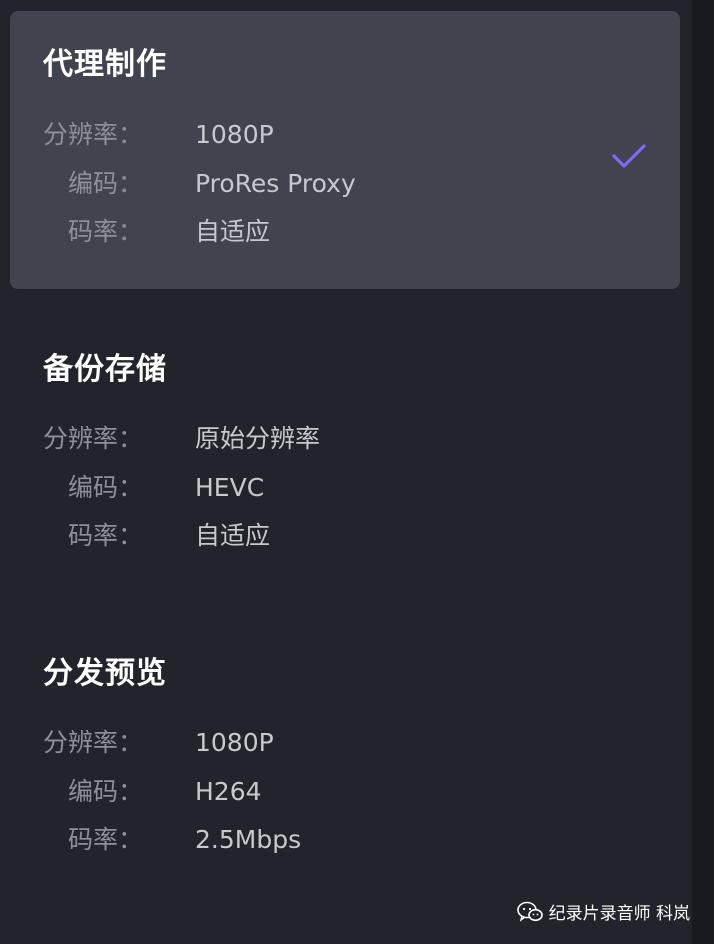 This screenshot has height=944, width=714. I want to click on checkmark-icon, so click(629, 156).